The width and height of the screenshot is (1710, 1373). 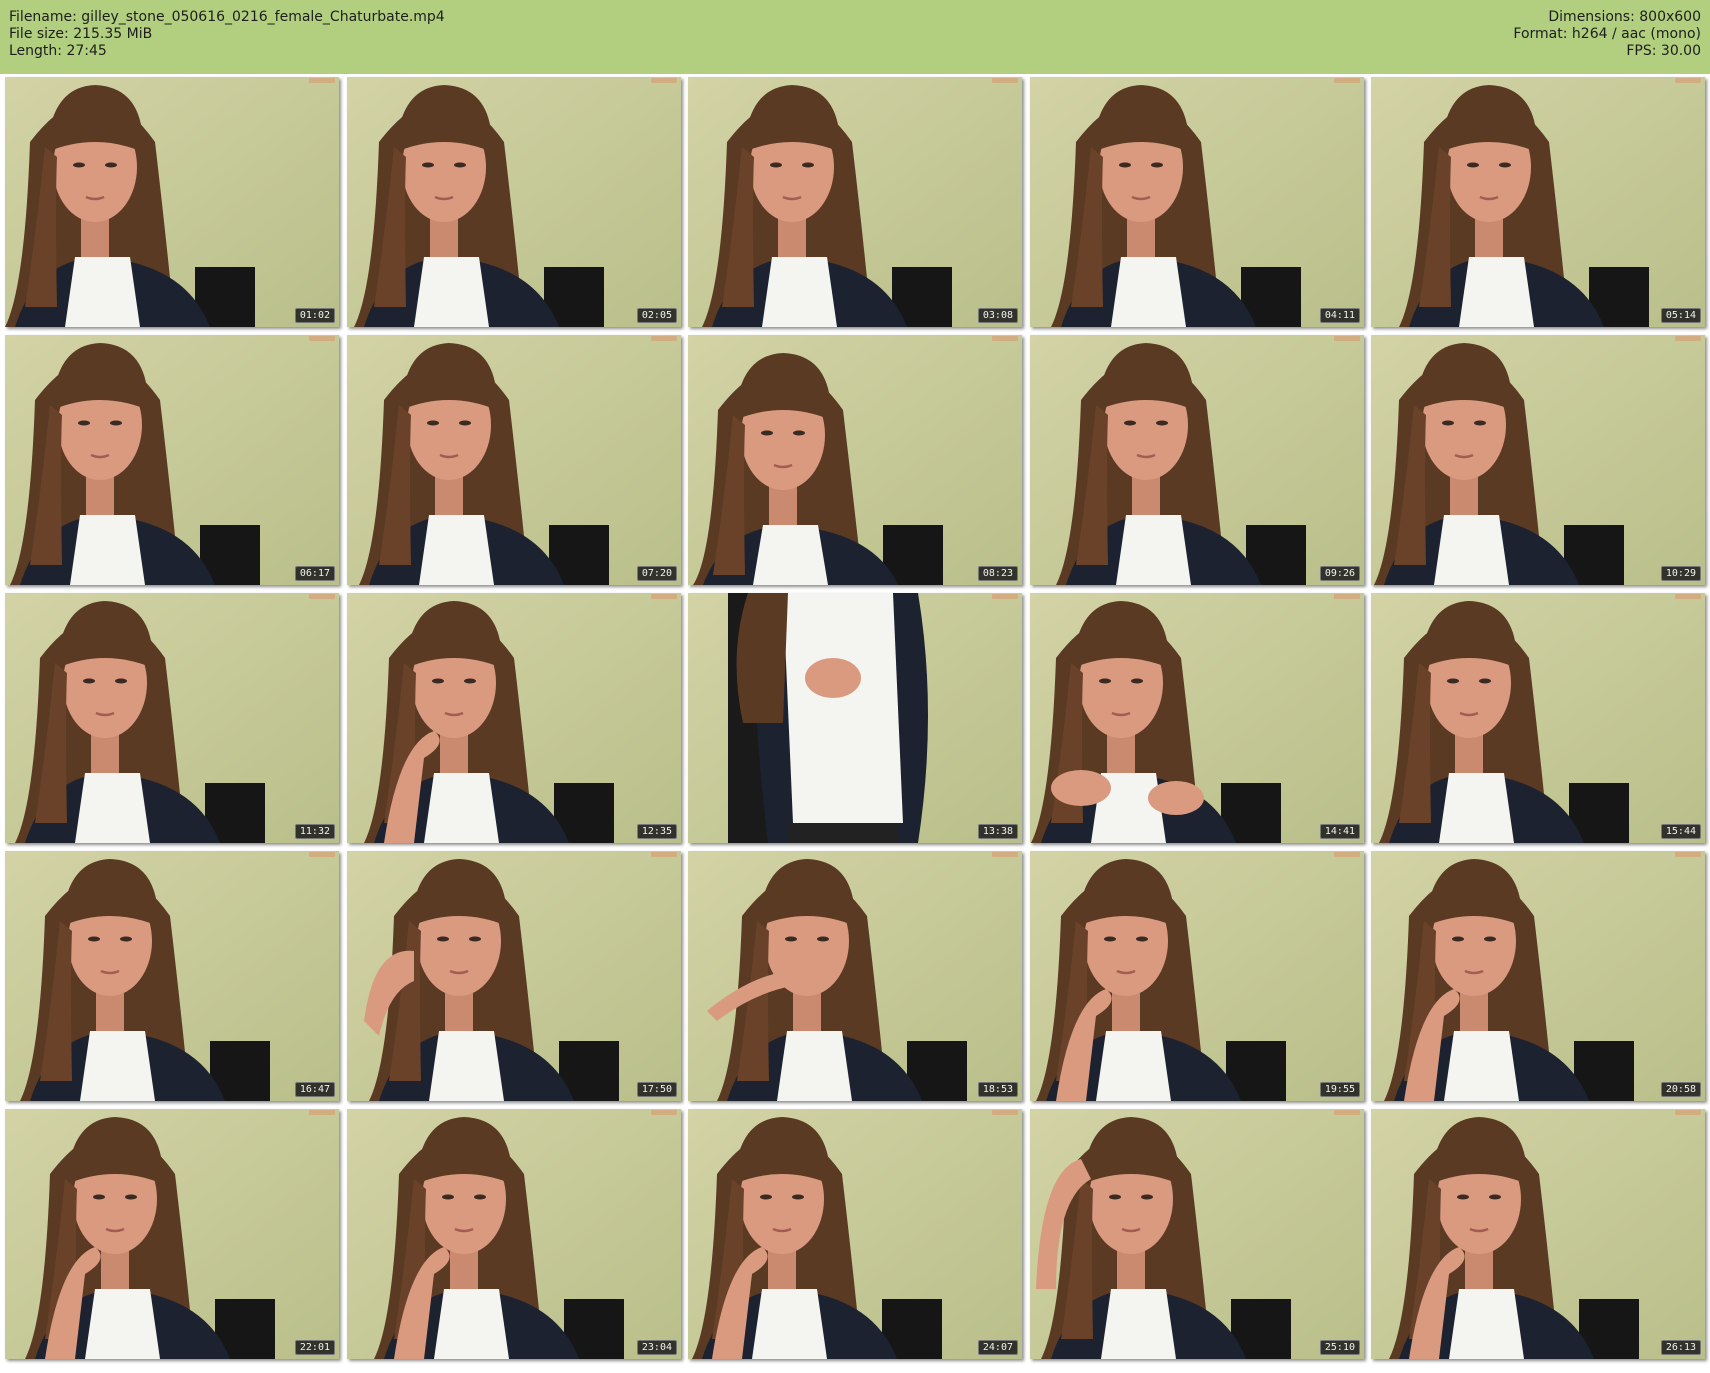 What do you see at coordinates (314, 1347) in the screenshot?
I see `timestamp-label: 22:01` at bounding box center [314, 1347].